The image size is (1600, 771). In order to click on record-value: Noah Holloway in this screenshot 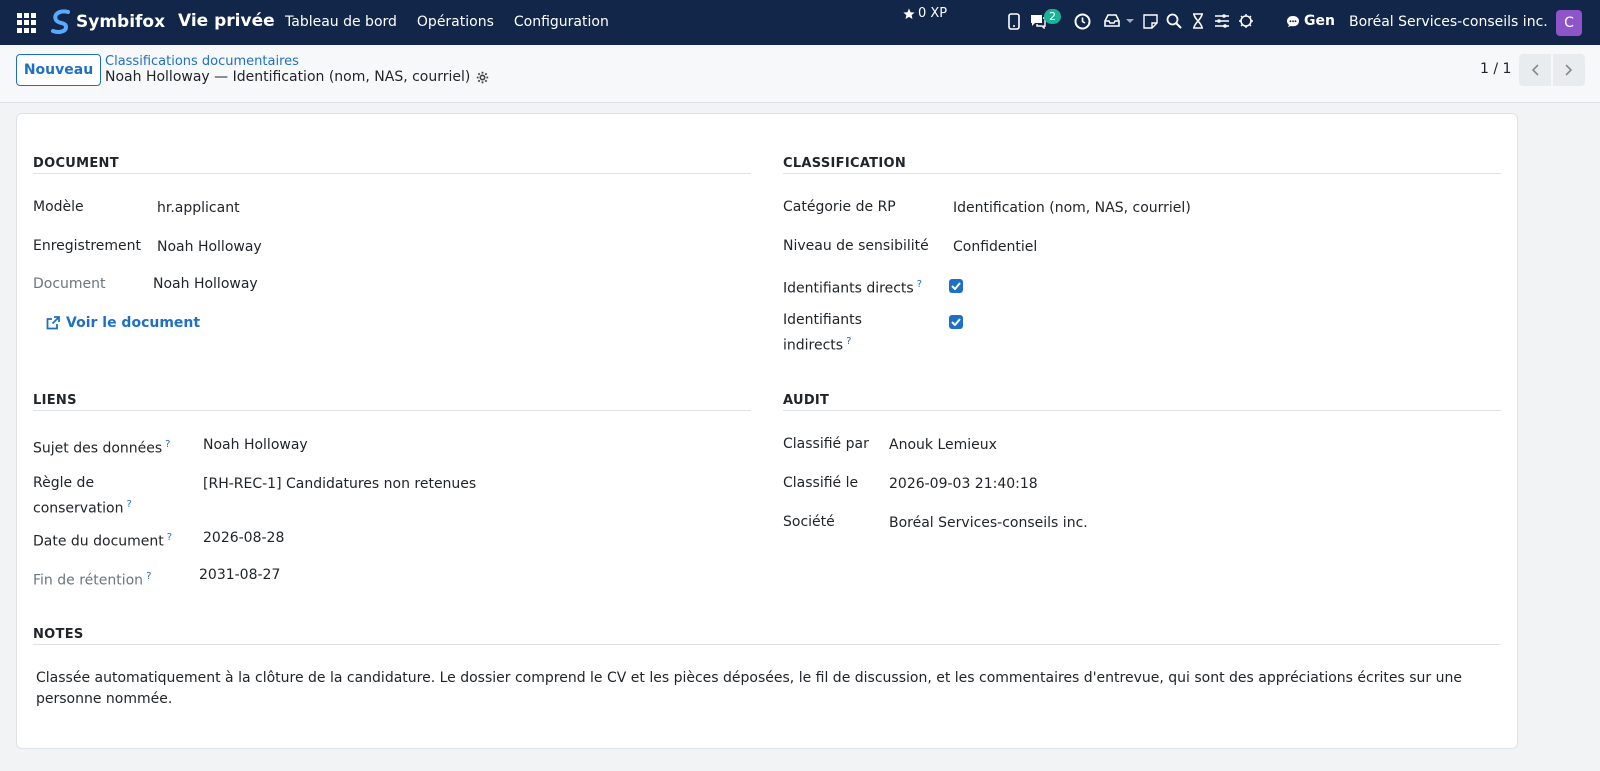, I will do `click(209, 247)`.